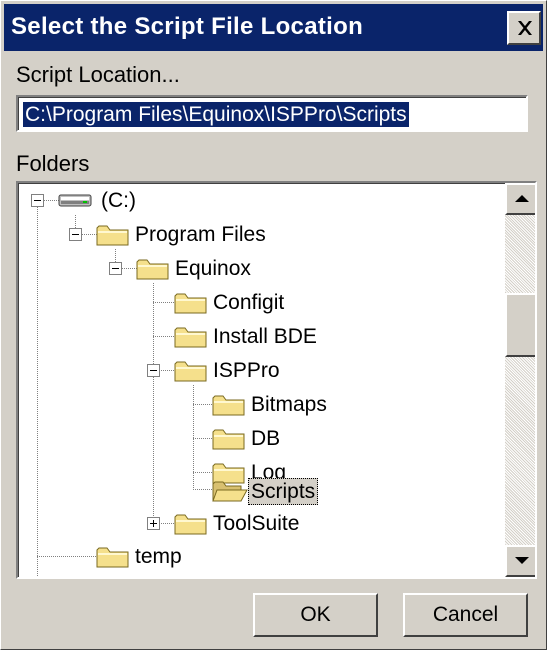 Image resolution: width=547 pixels, height=650 pixels. I want to click on script-location-input: C:\Program Files\Equinox\ISPPro\Scripts, so click(272, 113).